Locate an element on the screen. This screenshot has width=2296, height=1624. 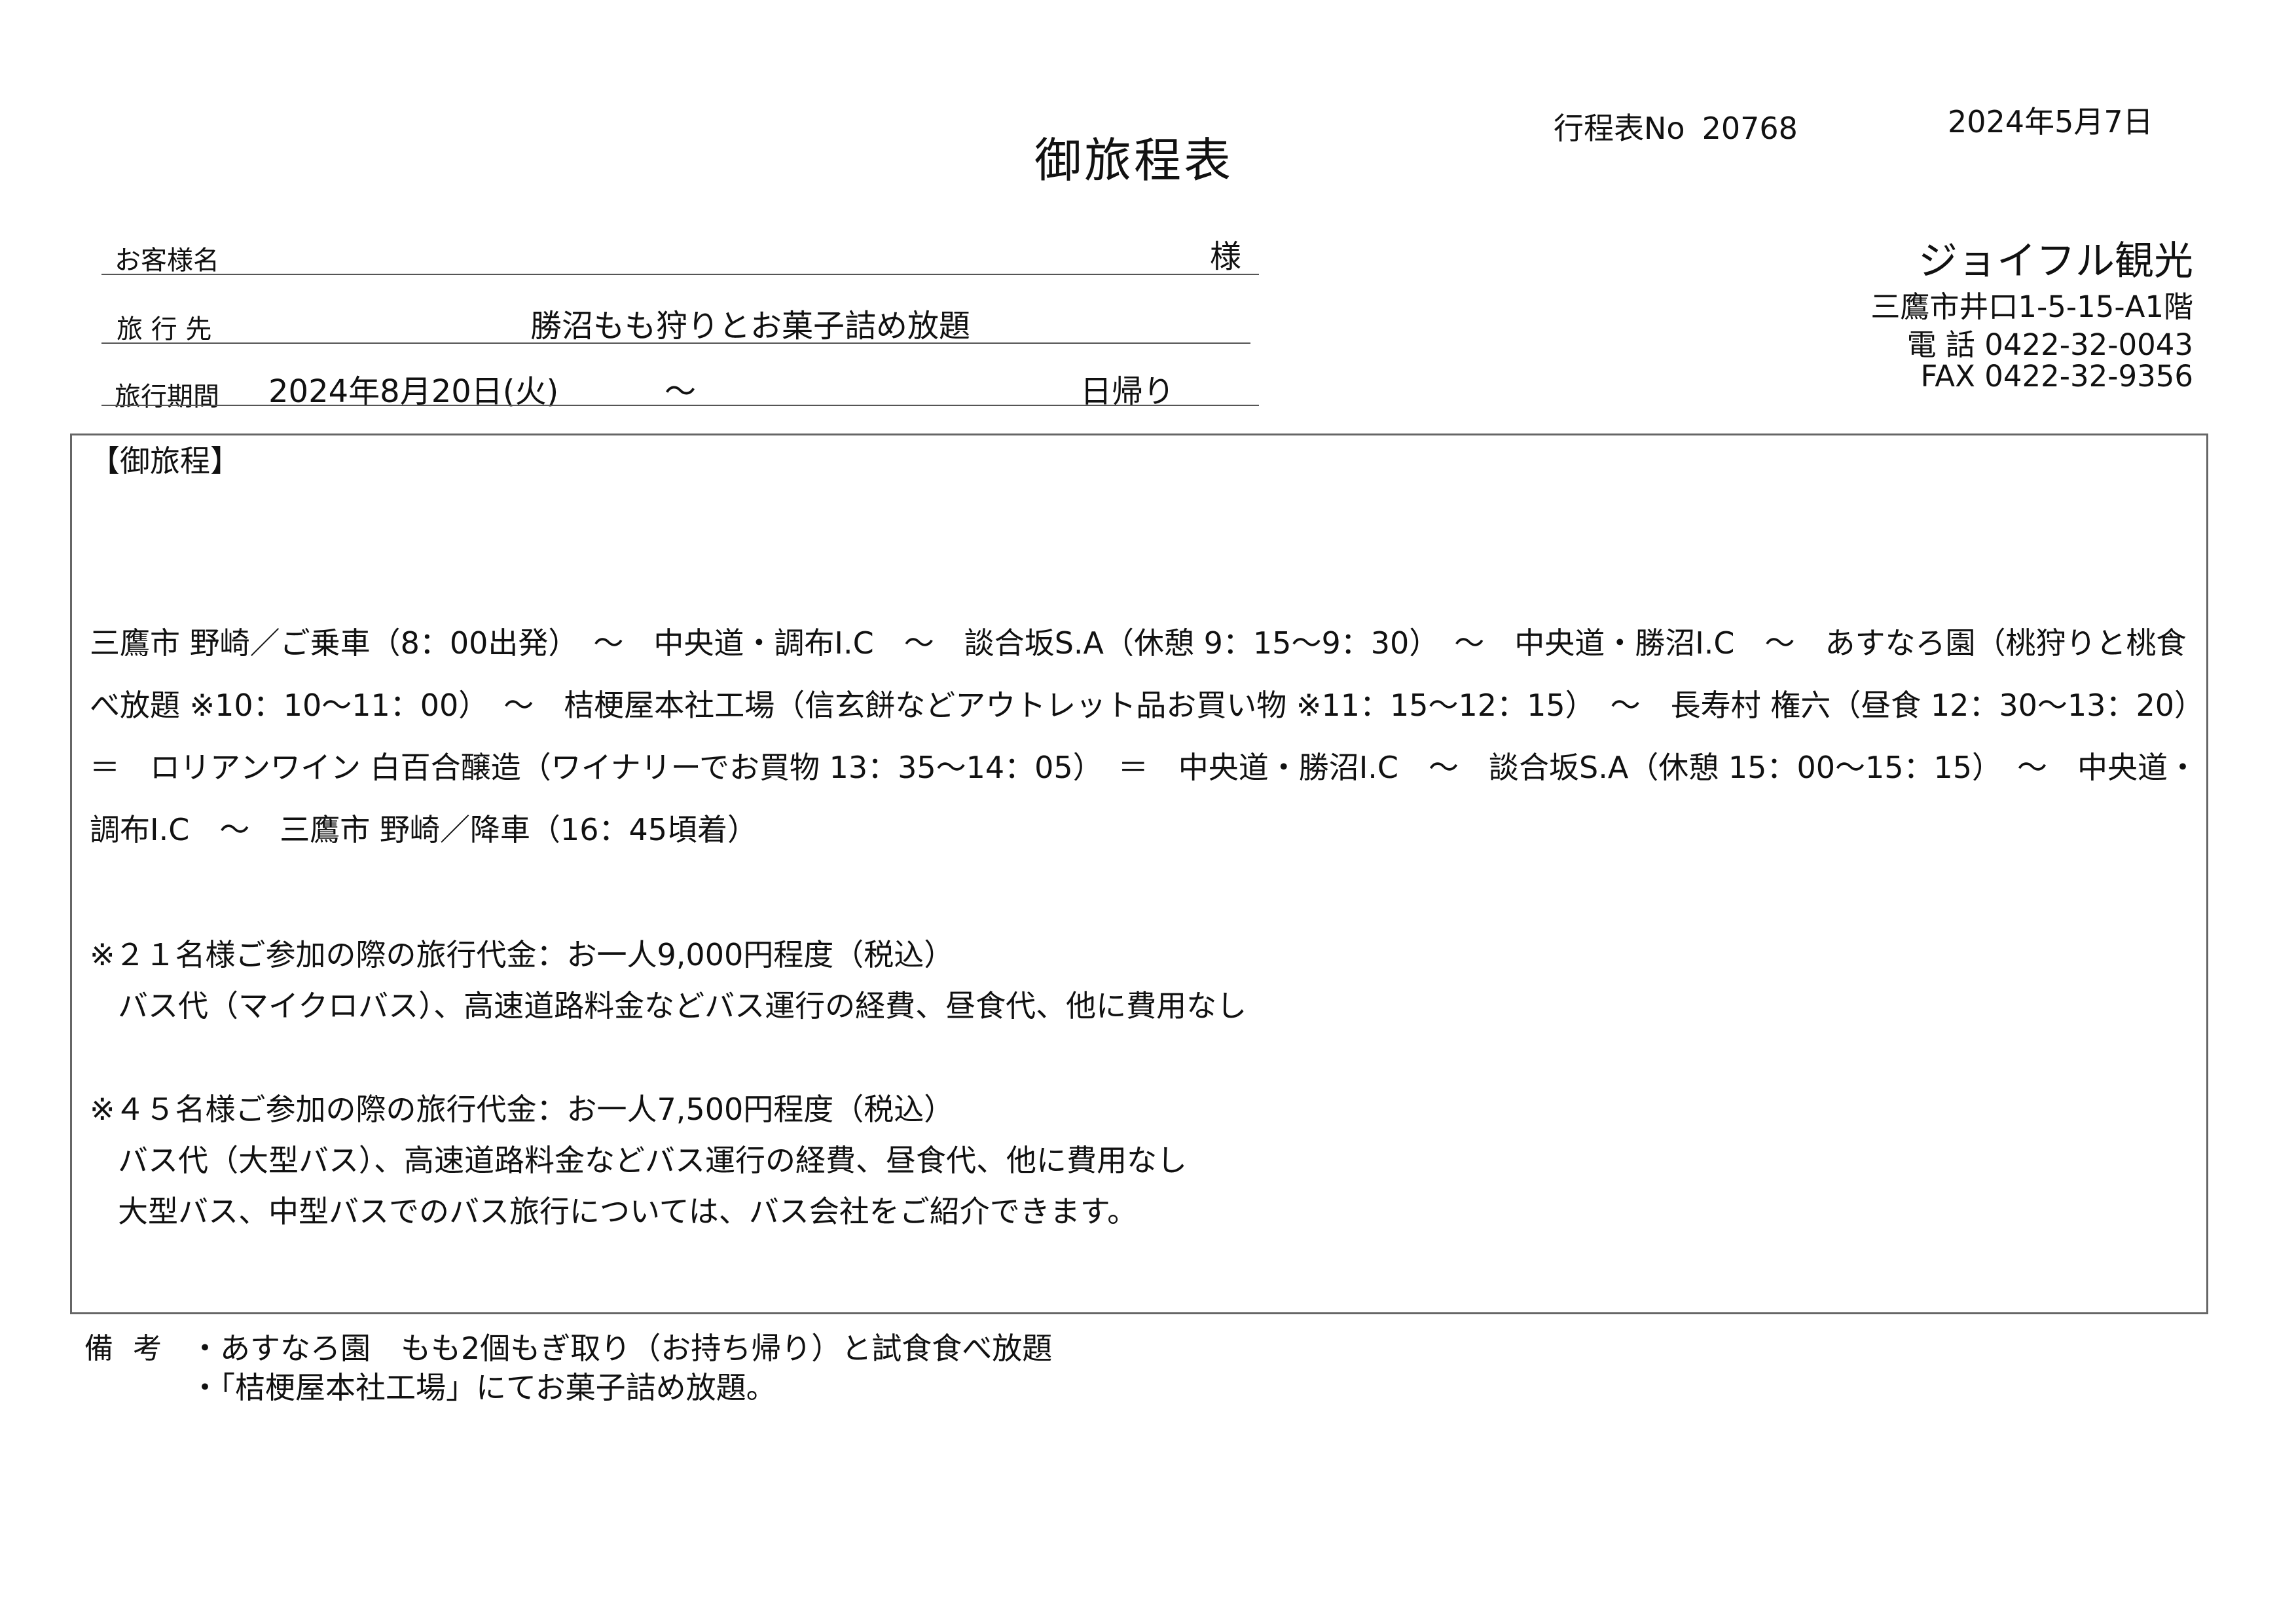
company-fax: FAX 0422-32-9356 is located at coordinates (2056, 376).